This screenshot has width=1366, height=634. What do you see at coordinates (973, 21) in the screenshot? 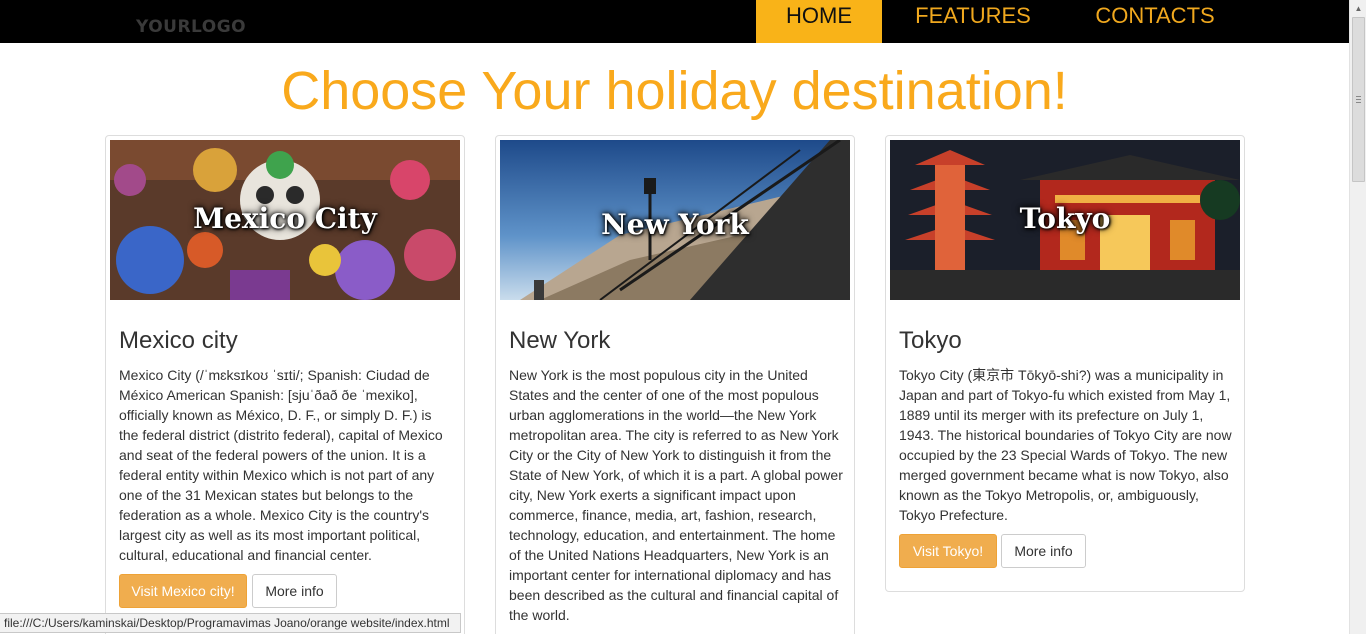
I see `nav-features: FEATURES` at bounding box center [973, 21].